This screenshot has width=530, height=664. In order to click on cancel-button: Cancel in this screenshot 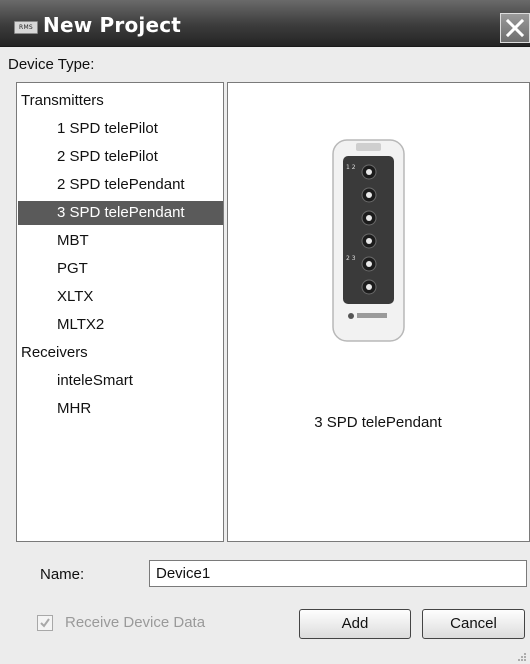, I will do `click(473, 624)`.